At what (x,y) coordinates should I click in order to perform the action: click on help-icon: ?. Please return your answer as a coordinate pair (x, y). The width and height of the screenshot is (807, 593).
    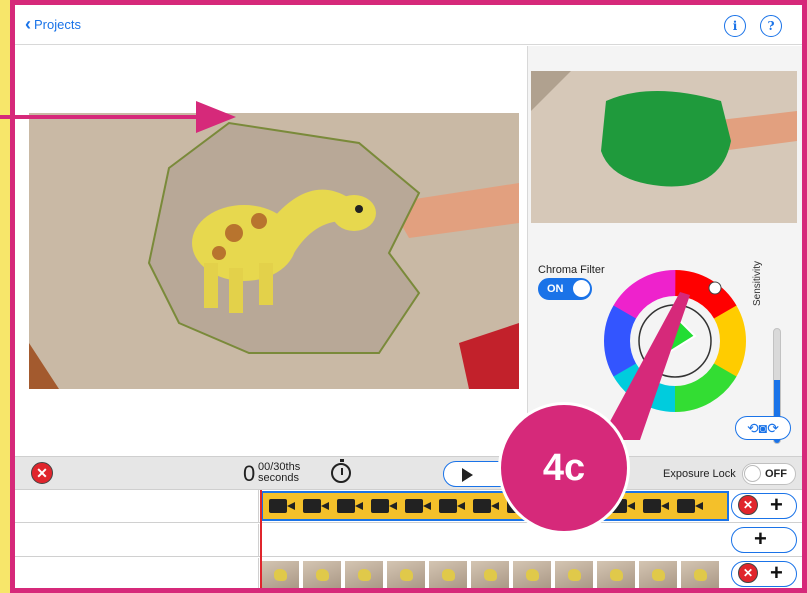
    Looking at the image, I should click on (771, 26).